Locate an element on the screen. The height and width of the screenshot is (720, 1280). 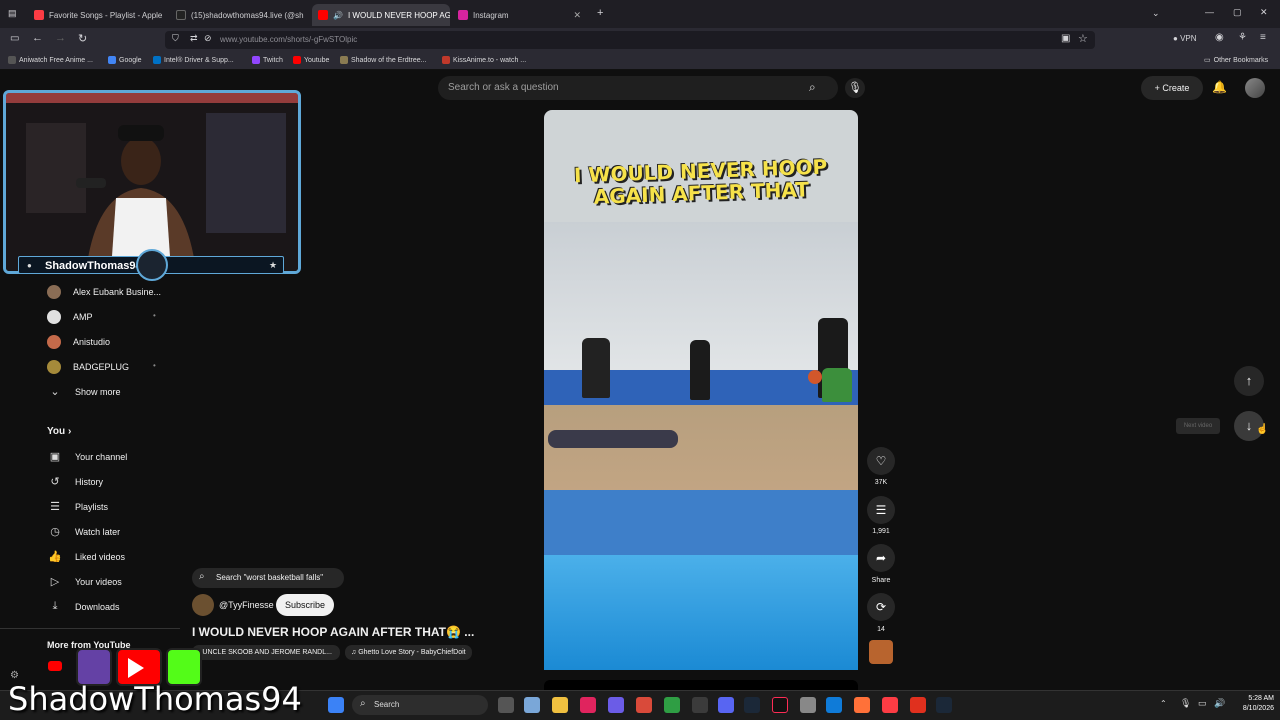
new-tab-button: + is located at coordinates (600, 13).